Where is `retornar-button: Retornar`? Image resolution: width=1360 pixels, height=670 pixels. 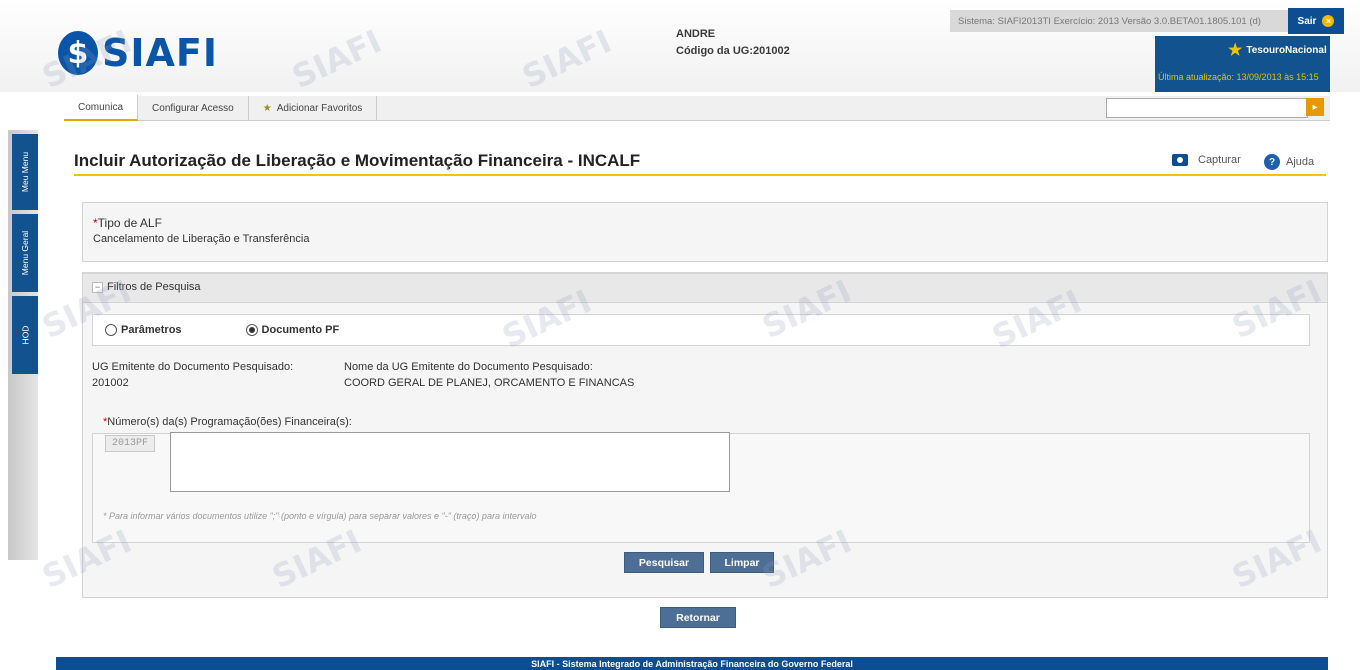 retornar-button: Retornar is located at coordinates (698, 617).